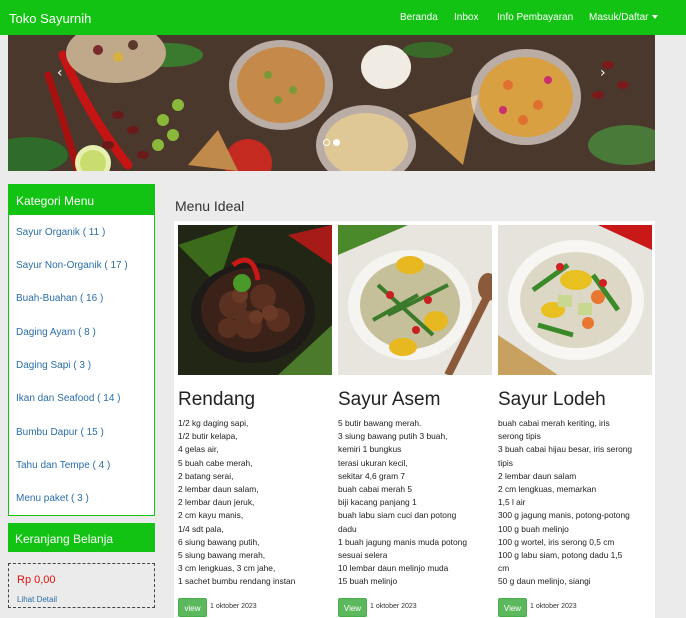  What do you see at coordinates (60, 432) in the screenshot?
I see `category-item-bumbu-dapur: Bumbu Dapur ( 15 )` at bounding box center [60, 432].